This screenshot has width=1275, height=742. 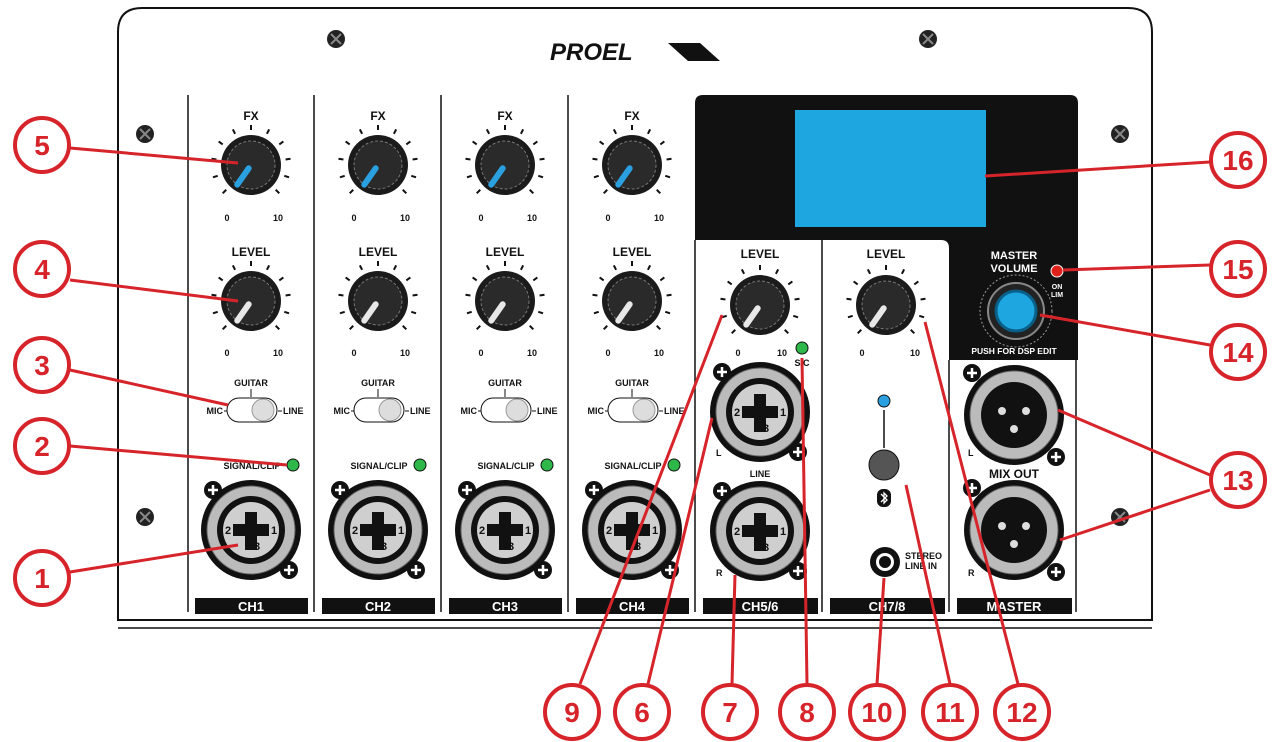 I want to click on ch56-combo-jack-l: 2 13, so click(x=760, y=412).